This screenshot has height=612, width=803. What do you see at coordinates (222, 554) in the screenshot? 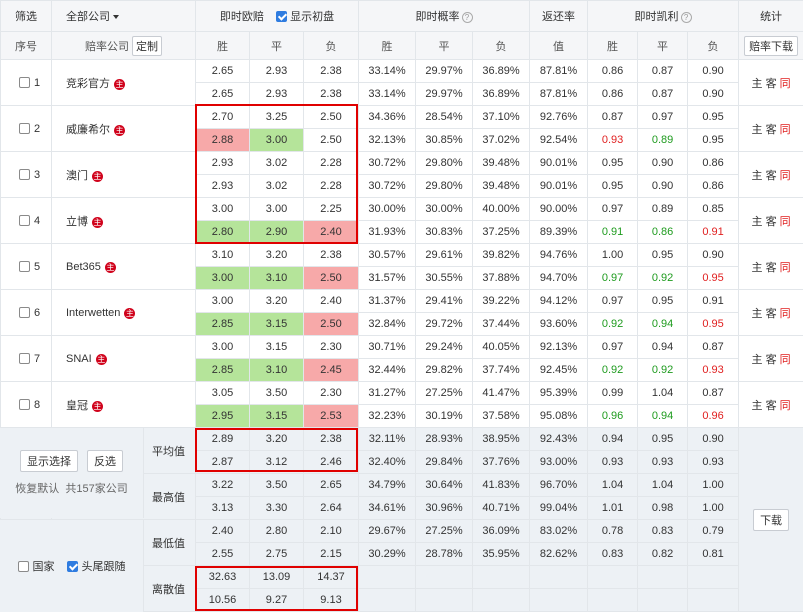
I see `summary-odds-cell: 2.55` at bounding box center [222, 554].